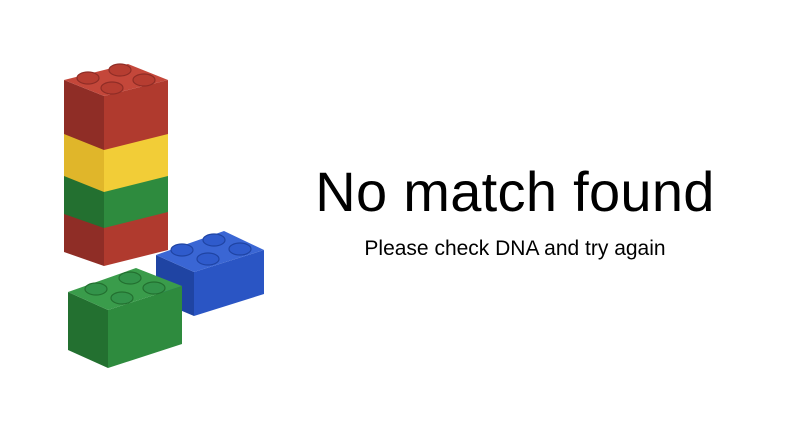 This screenshot has height=439, width=800. What do you see at coordinates (515, 191) in the screenshot?
I see `page-title: No match found` at bounding box center [515, 191].